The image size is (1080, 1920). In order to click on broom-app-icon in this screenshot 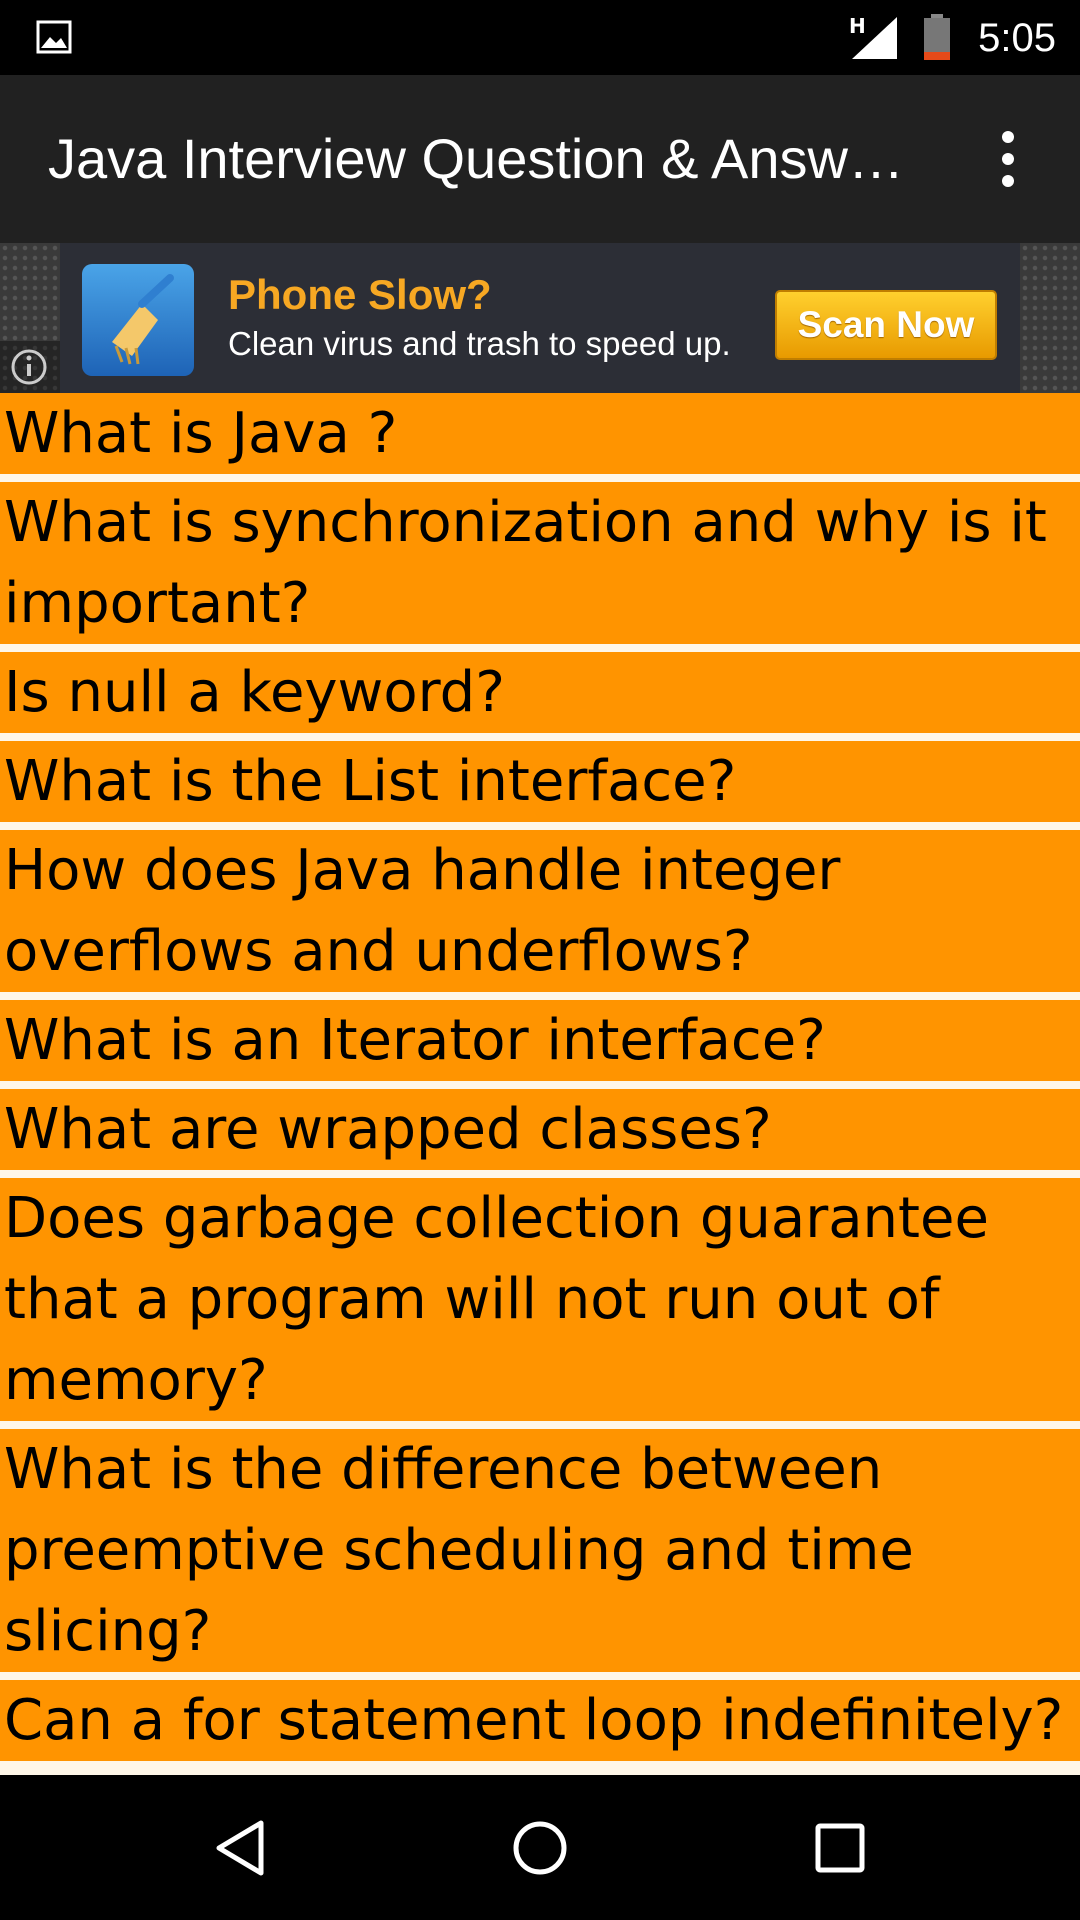, I will do `click(138, 320)`.